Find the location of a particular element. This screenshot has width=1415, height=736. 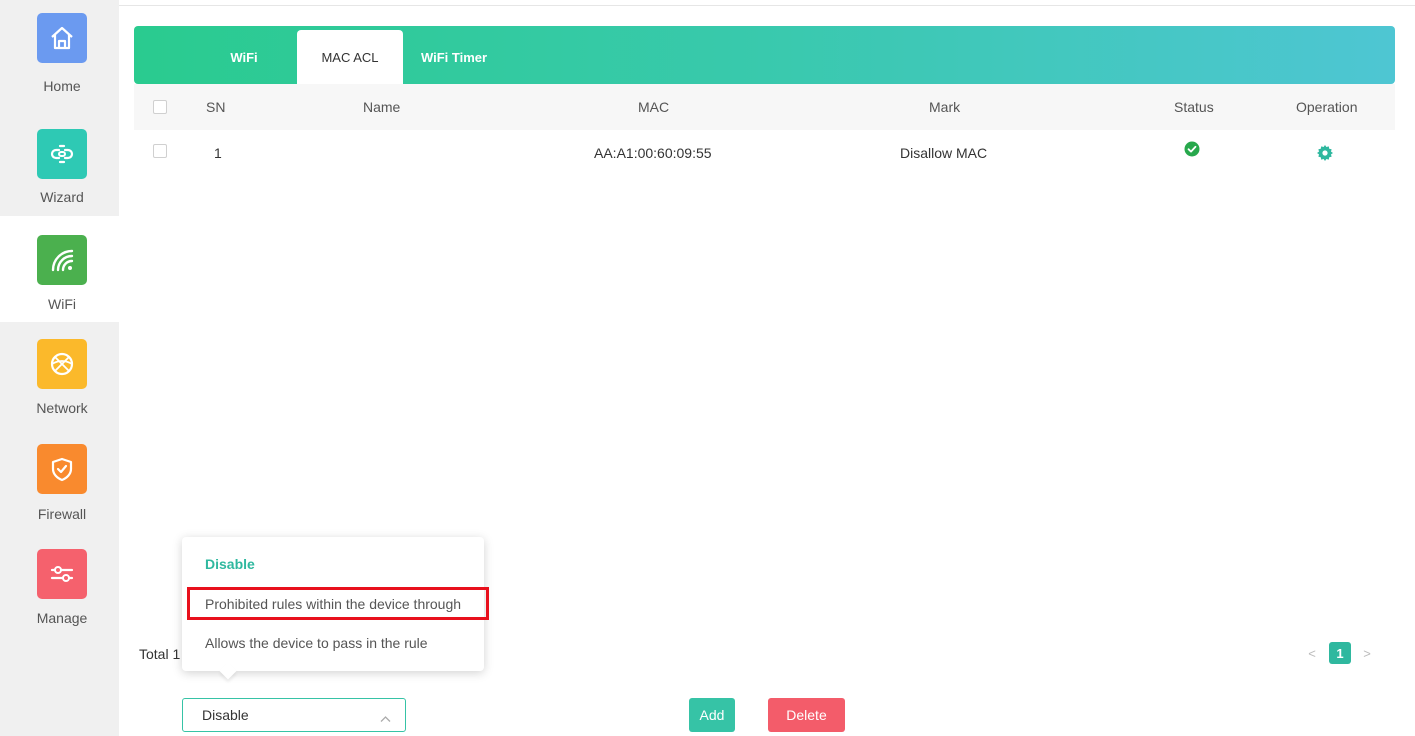

mode-select-value: Disable is located at coordinates (225, 715).